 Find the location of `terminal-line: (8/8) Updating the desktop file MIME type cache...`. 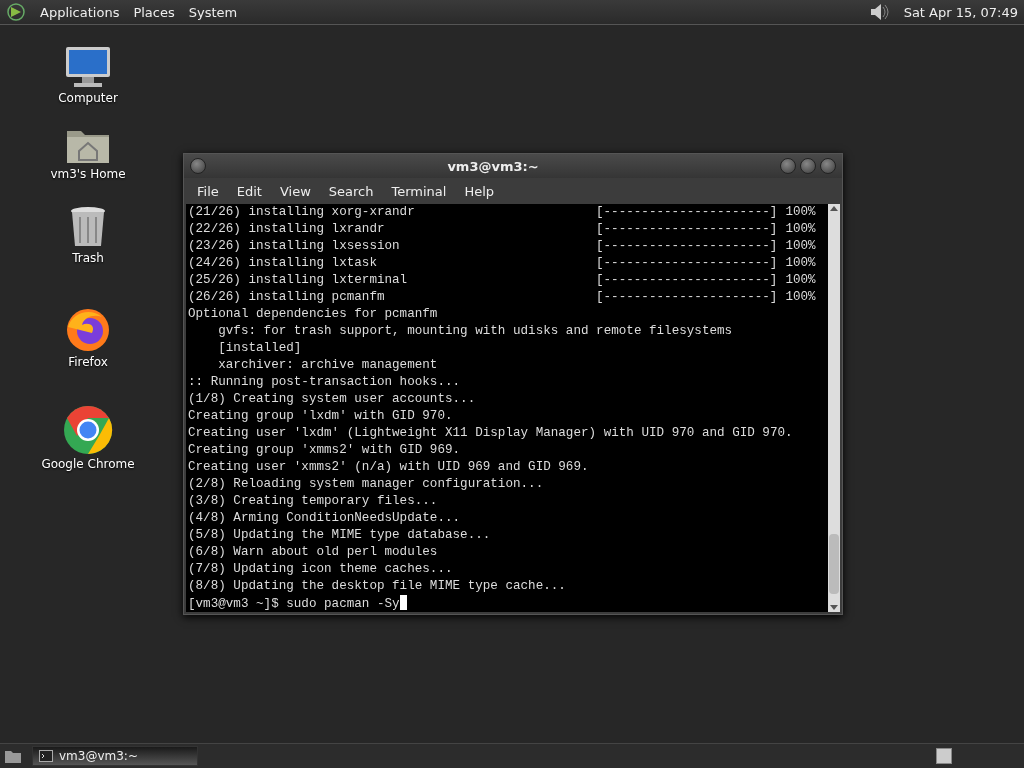

terminal-line: (8/8) Updating the desktop file MIME type cache... is located at coordinates (377, 586).